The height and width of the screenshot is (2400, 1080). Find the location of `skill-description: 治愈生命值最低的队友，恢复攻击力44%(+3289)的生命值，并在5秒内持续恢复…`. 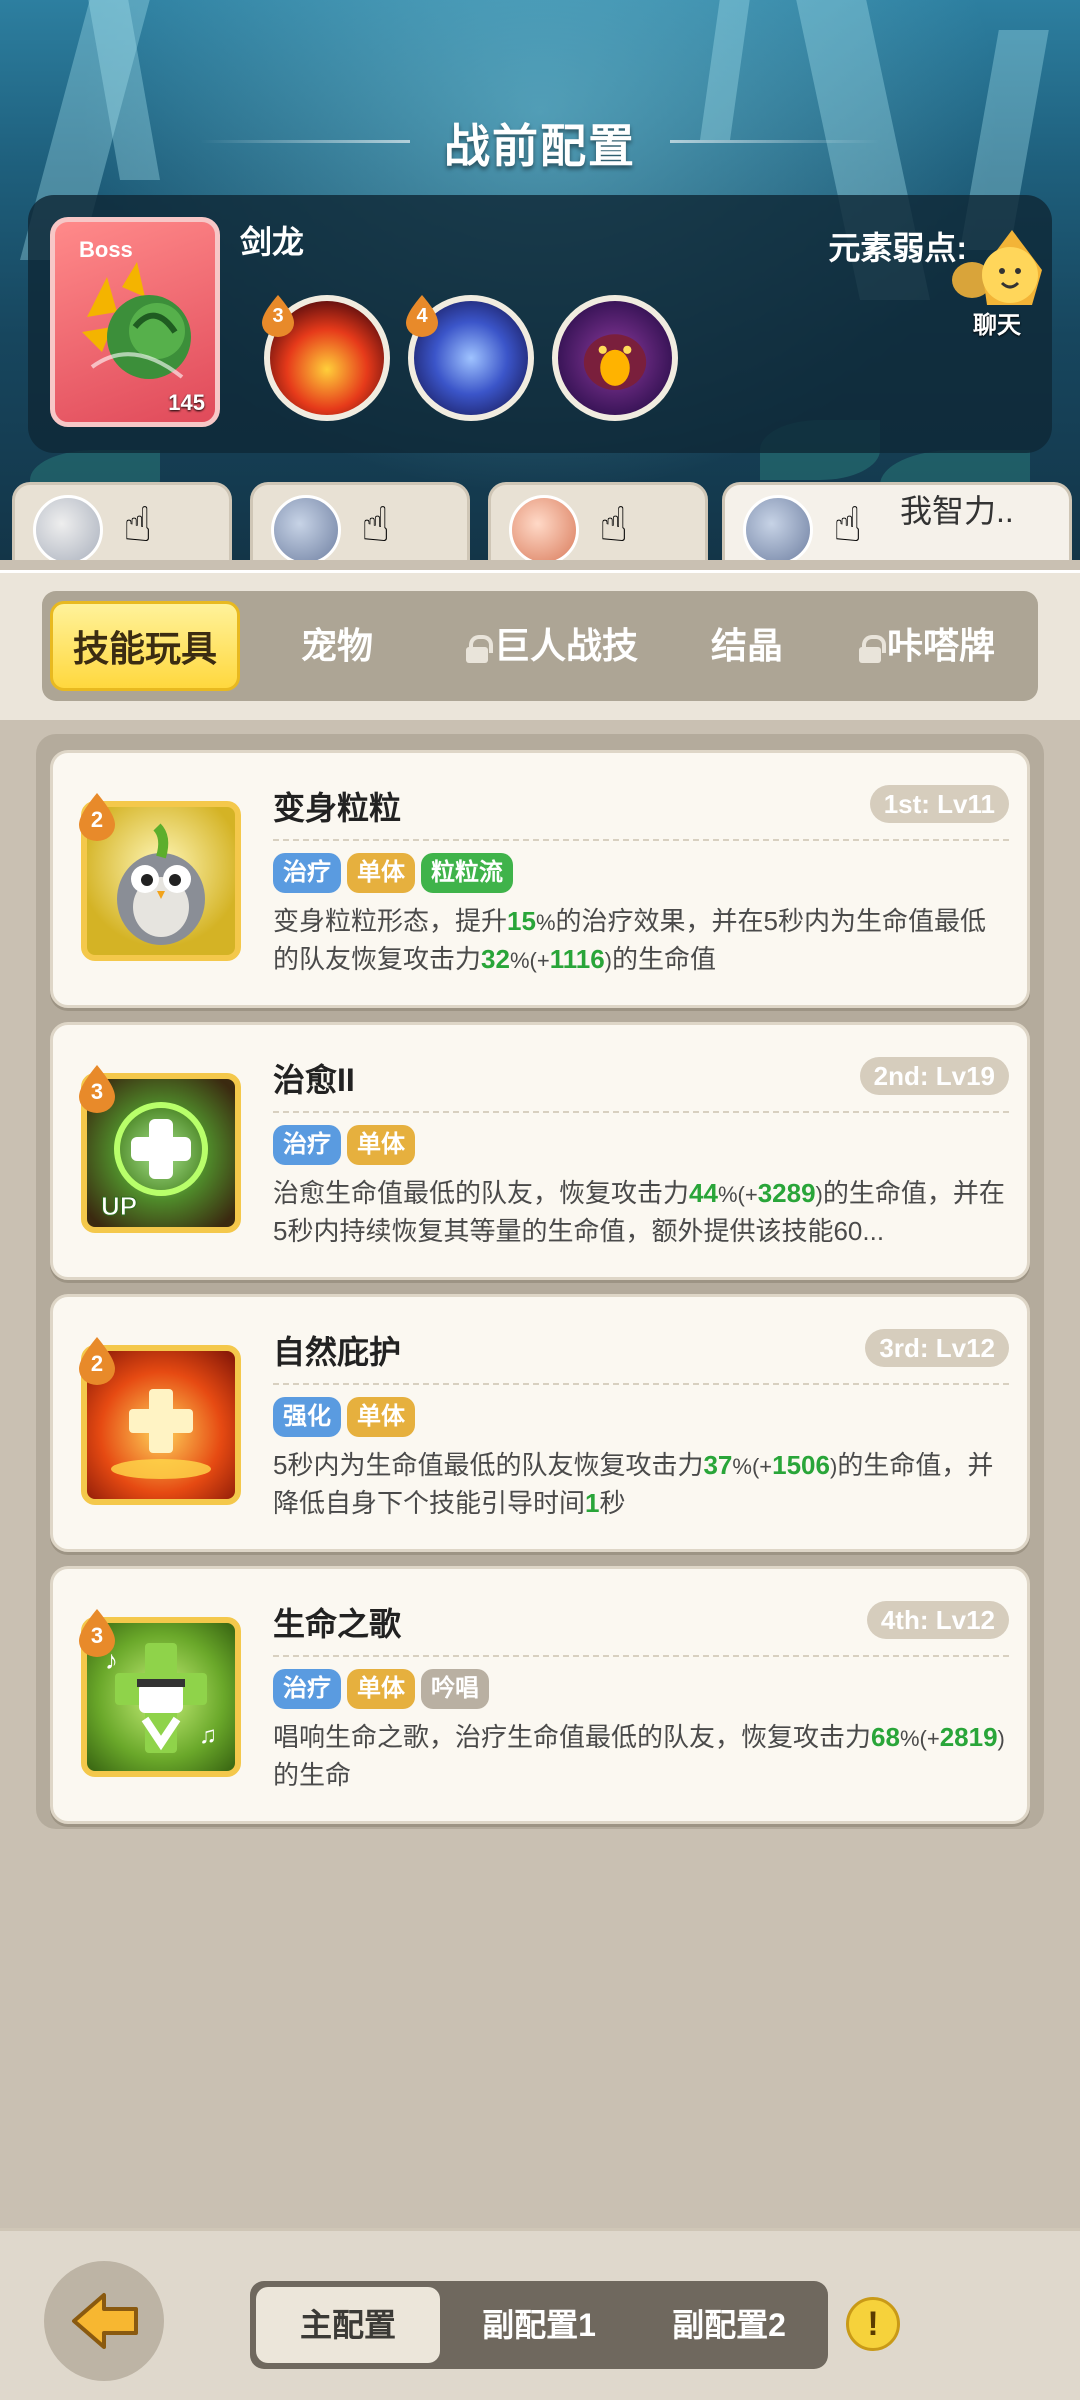

skill-description: 治愈生命值最低的队友，恢复攻击力44%(+3289)的生命值，并在5秒内持续恢复… is located at coordinates (641, 1212).